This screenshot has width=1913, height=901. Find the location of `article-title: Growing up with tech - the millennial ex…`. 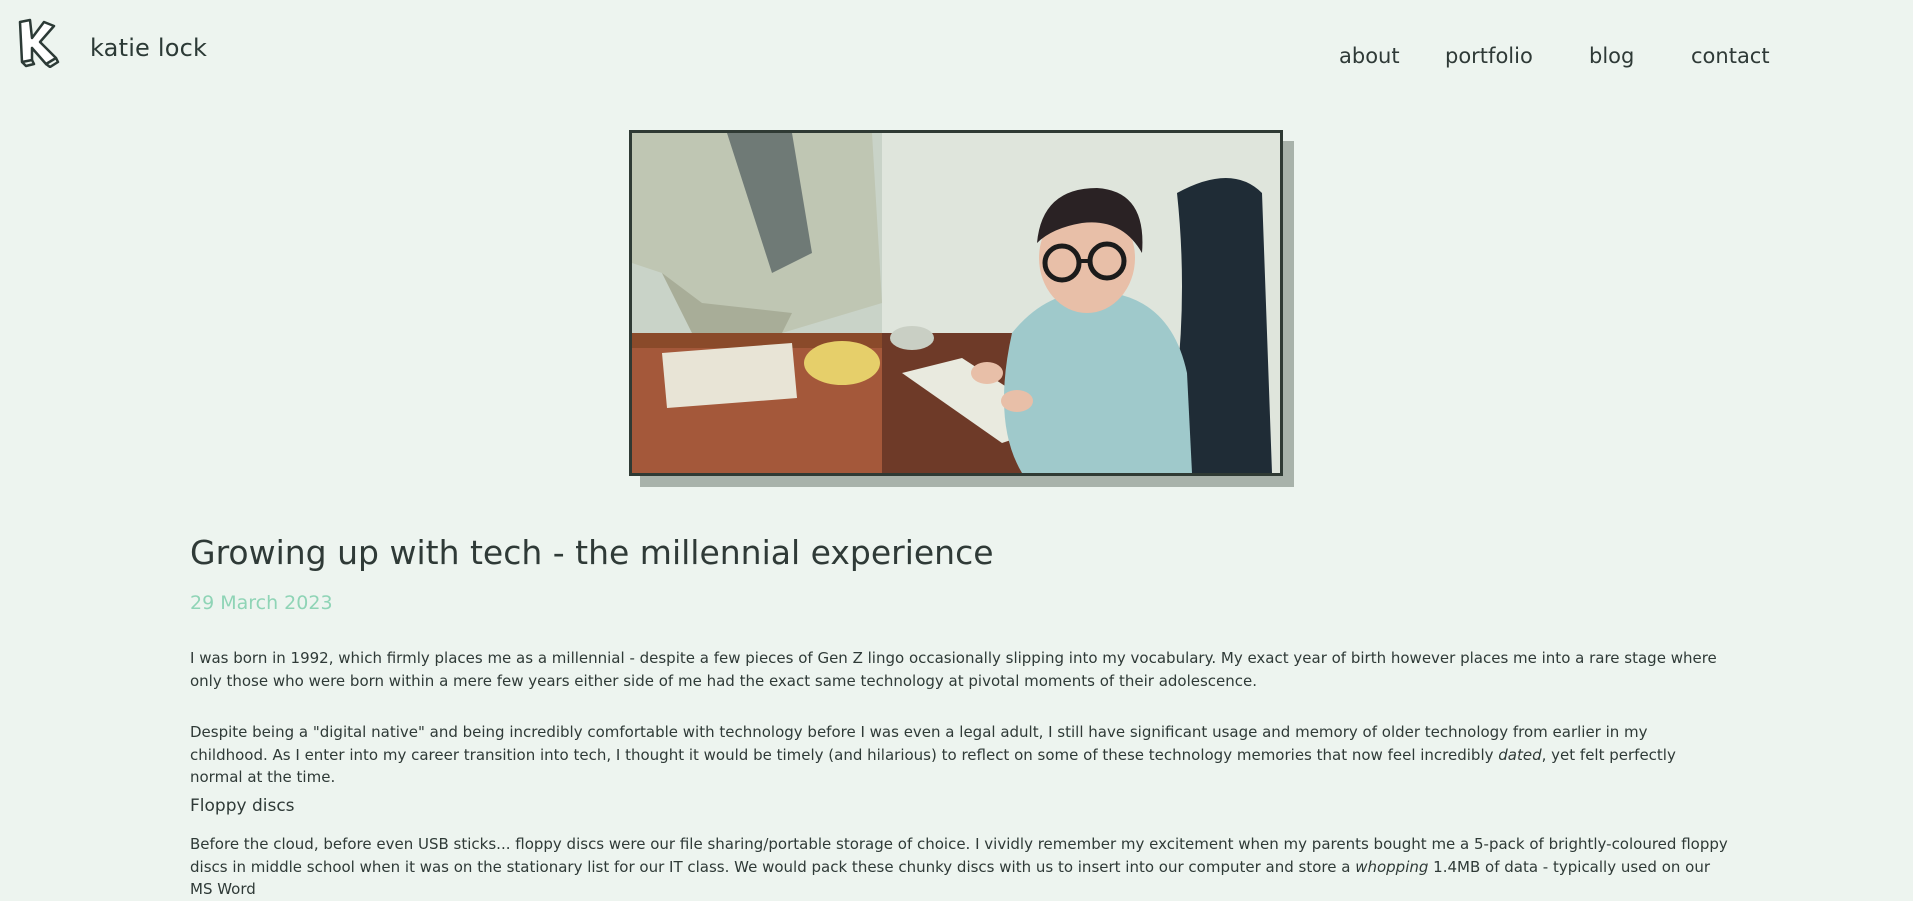

article-title: Growing up with tech - the millennial ex… is located at coordinates (592, 552).